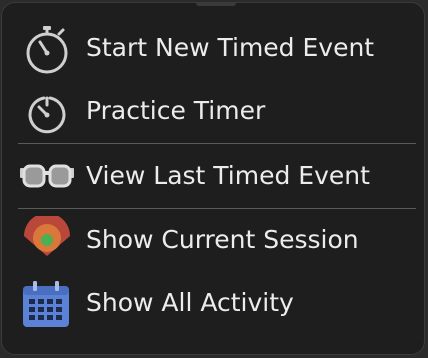  I want to click on menu-item-label: Practice Timer, so click(176, 110).